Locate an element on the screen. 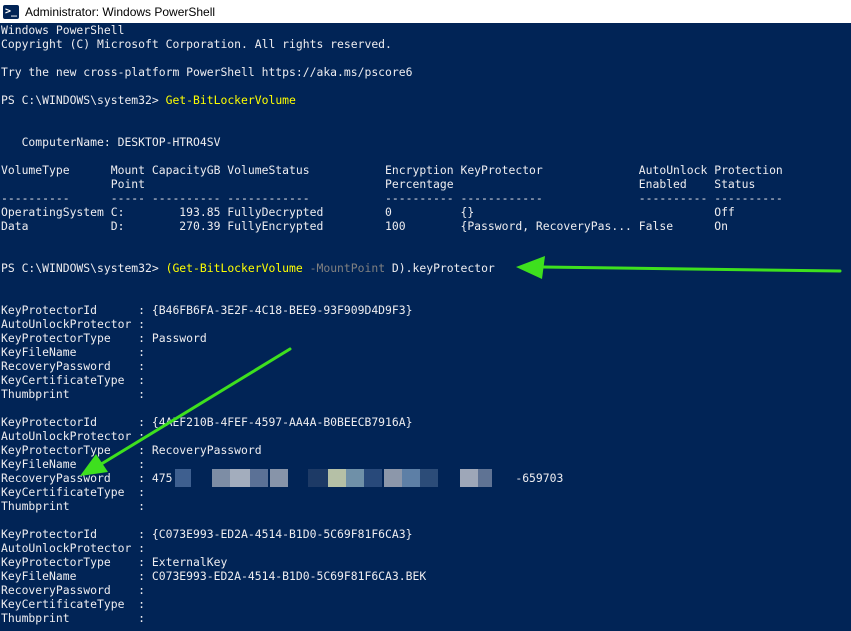 This screenshot has width=851, height=631. arrow-command-icon is located at coordinates (679, 267).